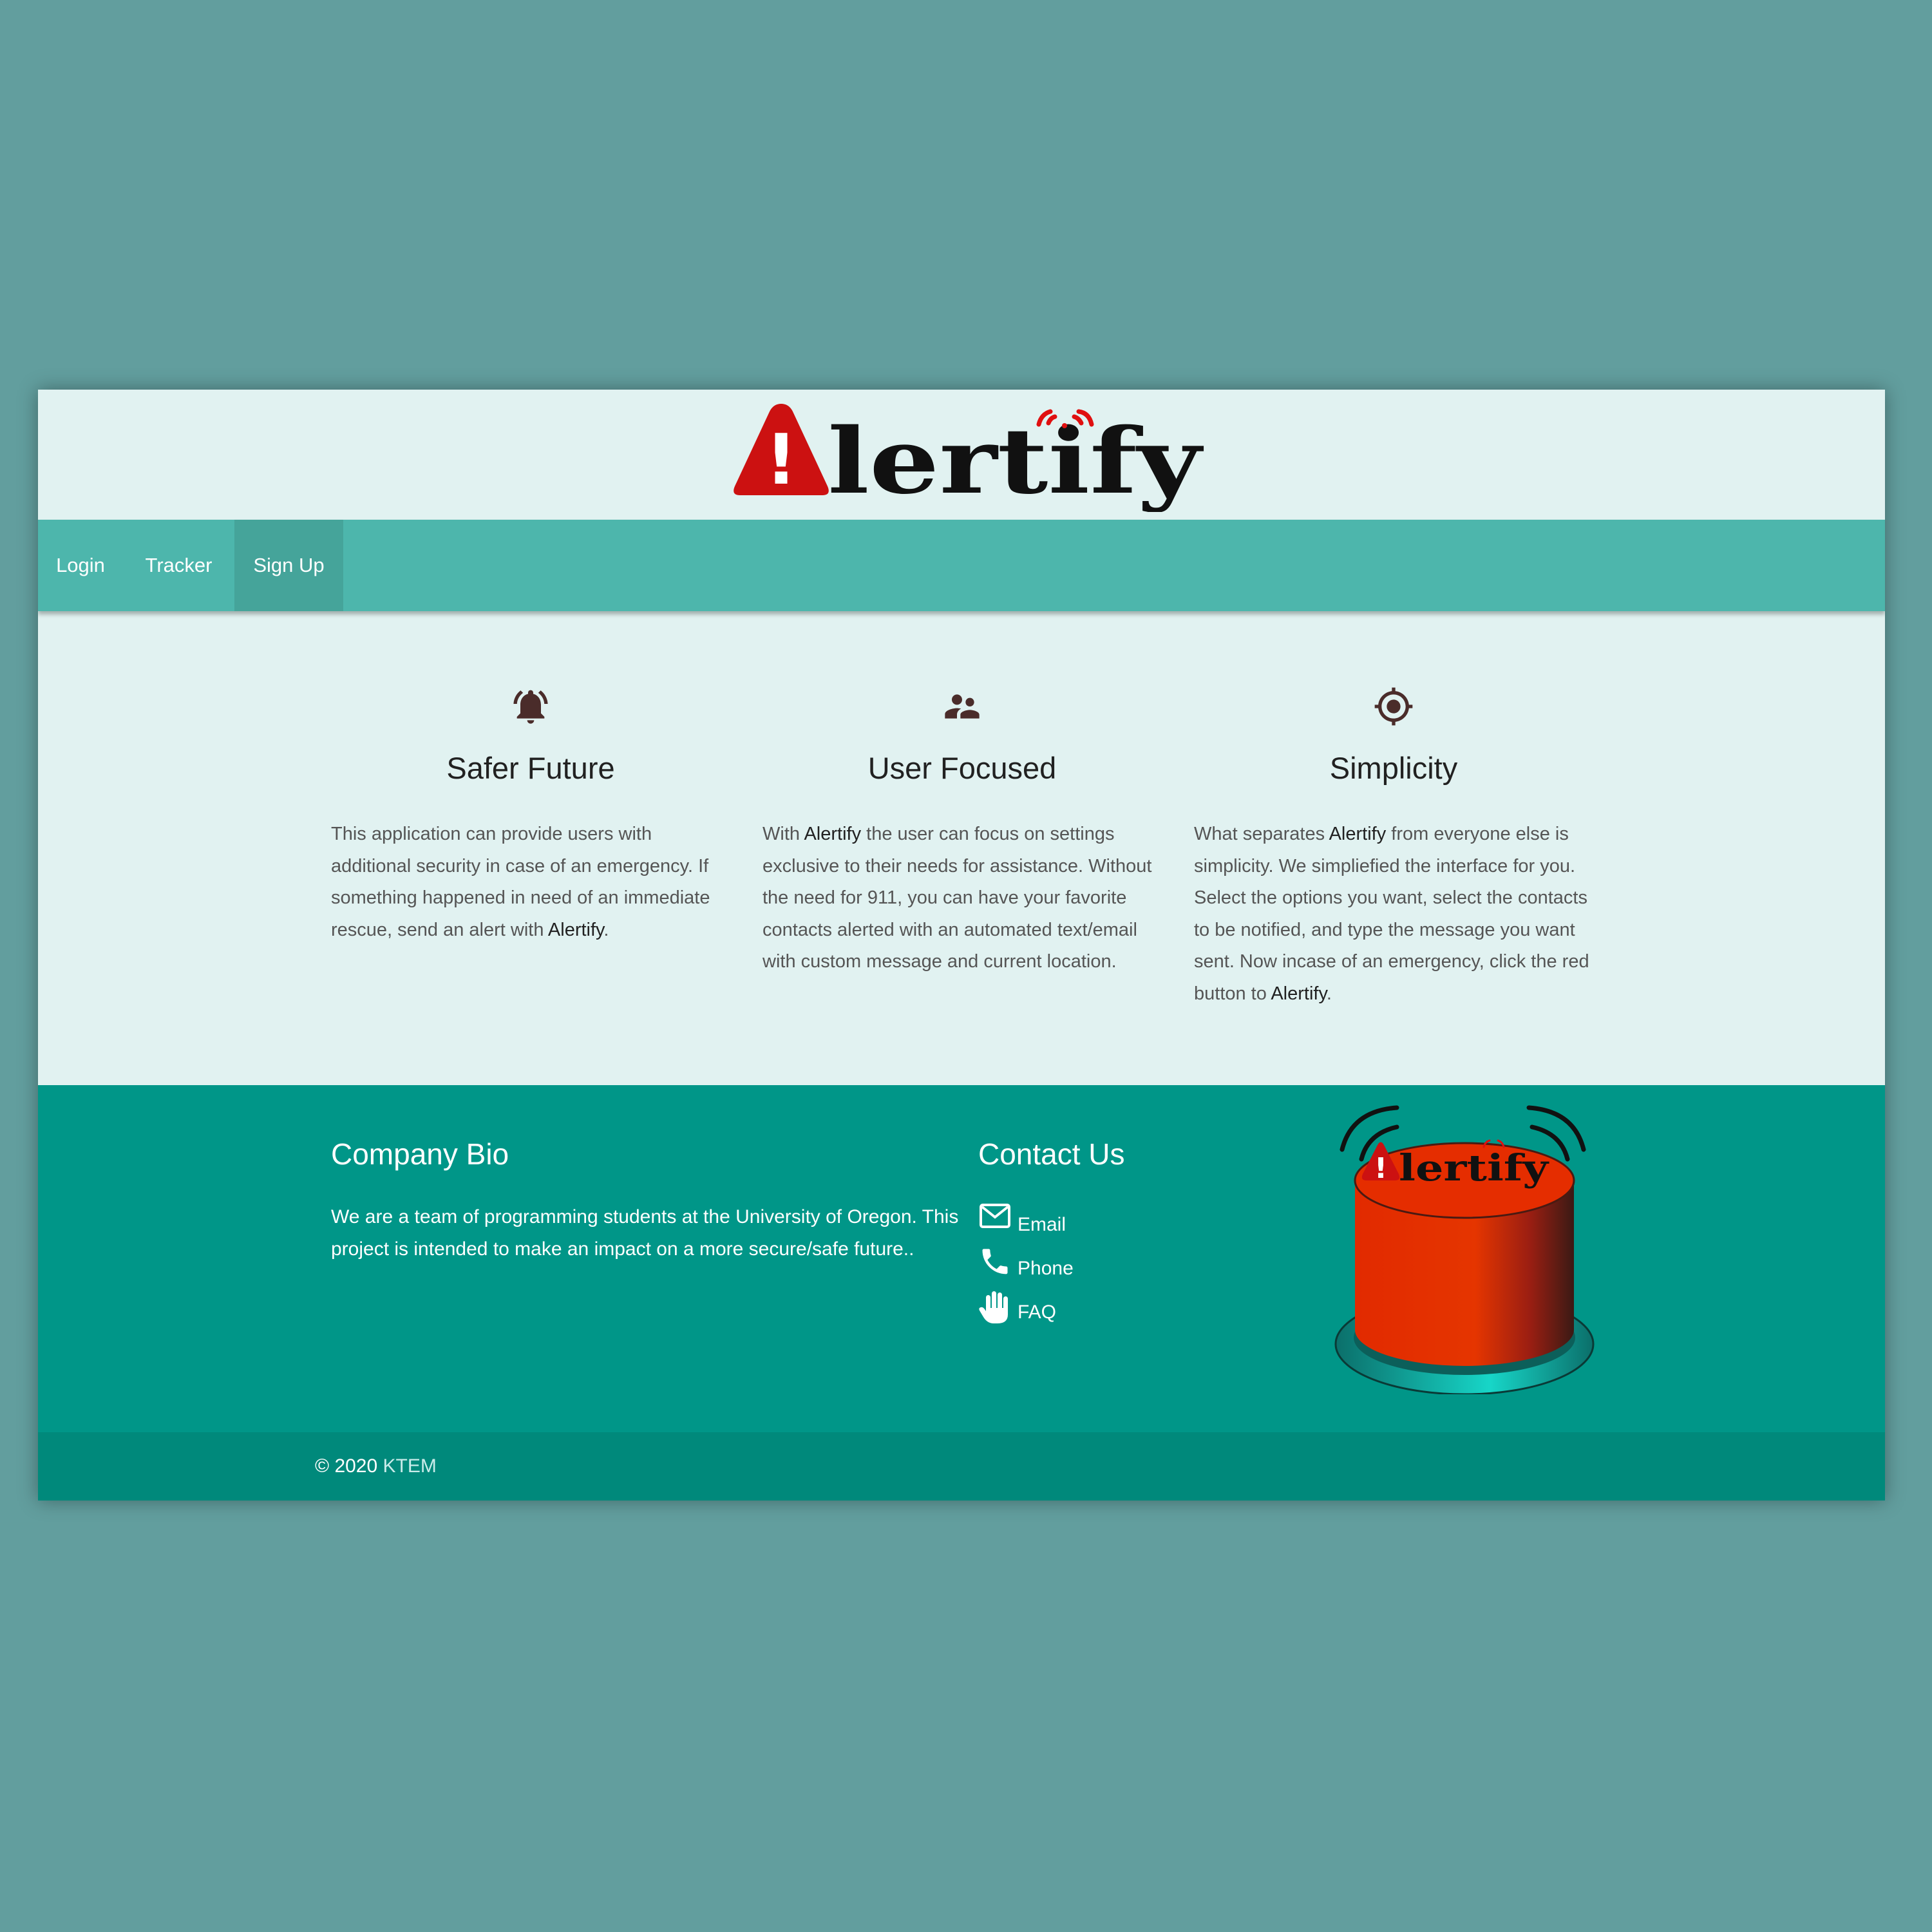 The height and width of the screenshot is (1932, 1932). Describe the element at coordinates (995, 1261) in the screenshot. I see `phone-icon` at that location.